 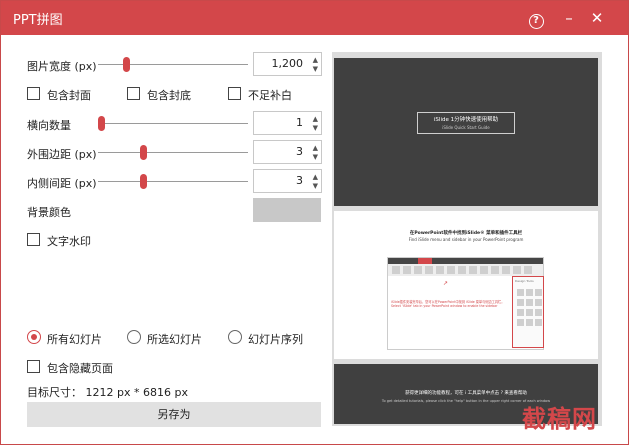 I want to click on image-width-slider-track, so click(x=173, y=64).